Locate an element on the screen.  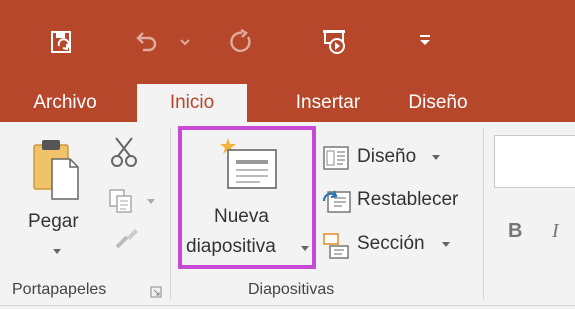
save-icon is located at coordinates (62, 42).